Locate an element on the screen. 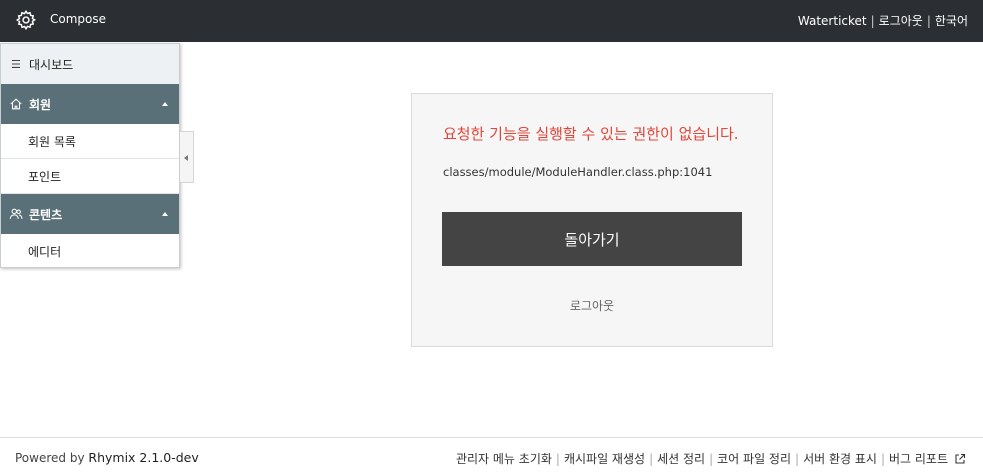 The image size is (983, 473). sidebar-item-label: 대시보드 is located at coordinates (51, 64).